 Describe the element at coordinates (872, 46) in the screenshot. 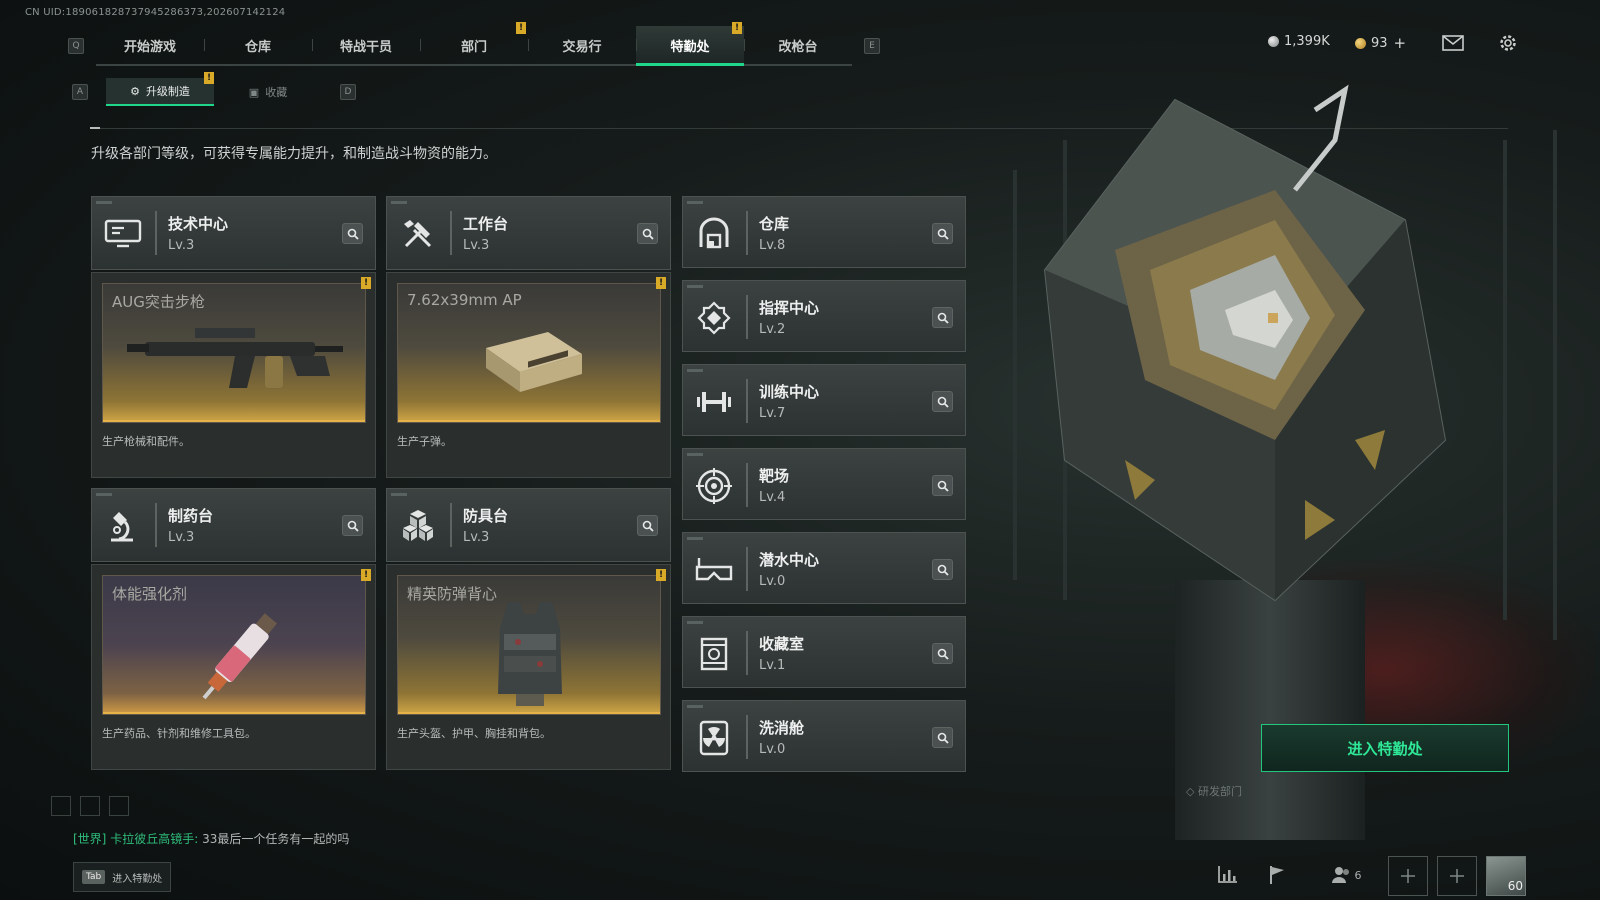

I see `next-tab-key-hint: E` at that location.